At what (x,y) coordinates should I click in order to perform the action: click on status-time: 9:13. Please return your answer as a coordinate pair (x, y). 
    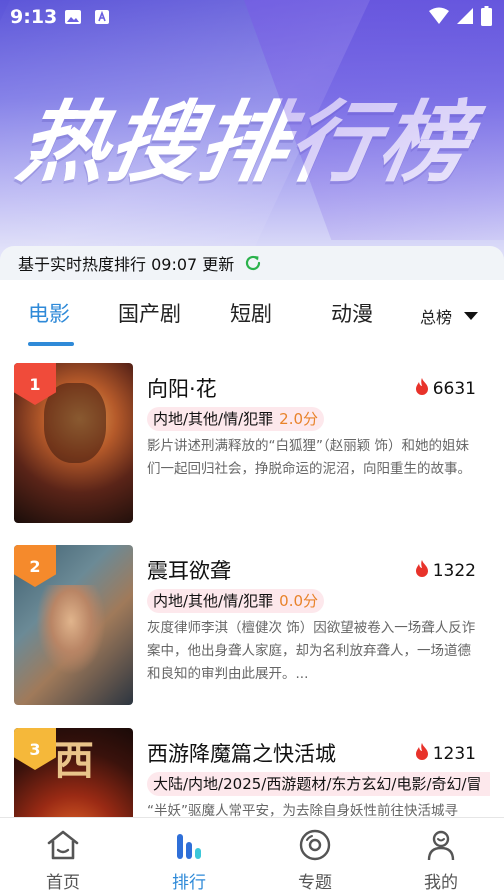
    Looking at the image, I should click on (34, 17).